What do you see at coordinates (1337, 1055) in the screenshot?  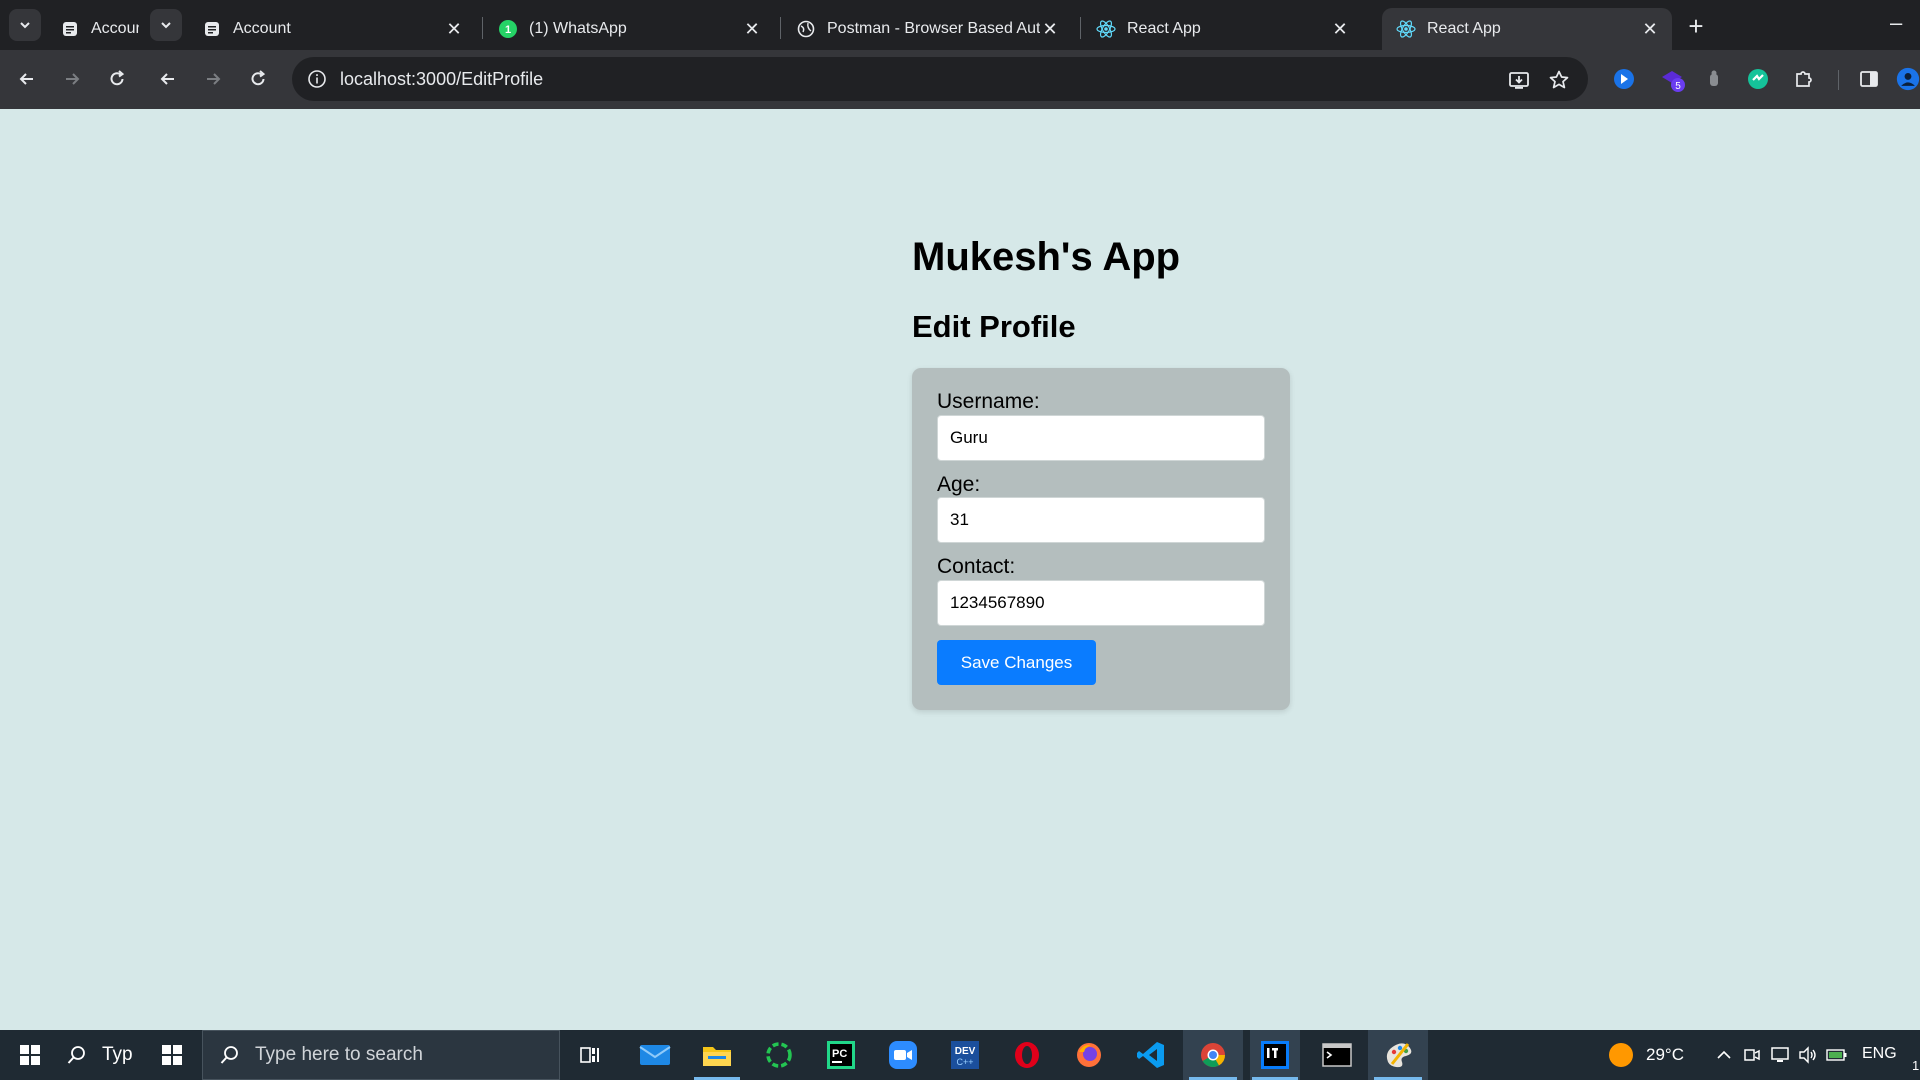 I see `terminal-icon` at bounding box center [1337, 1055].